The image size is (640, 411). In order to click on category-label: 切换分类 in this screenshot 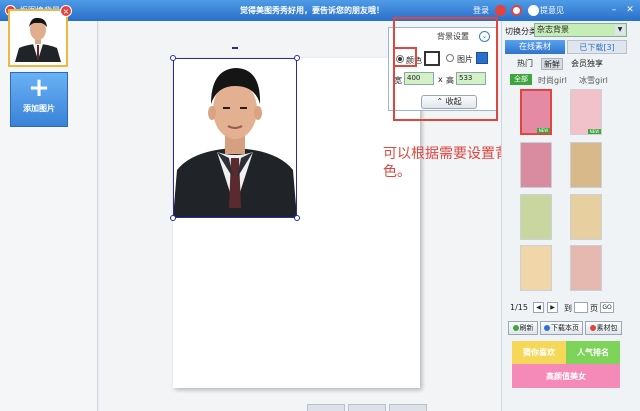, I will do `click(521, 31)`.